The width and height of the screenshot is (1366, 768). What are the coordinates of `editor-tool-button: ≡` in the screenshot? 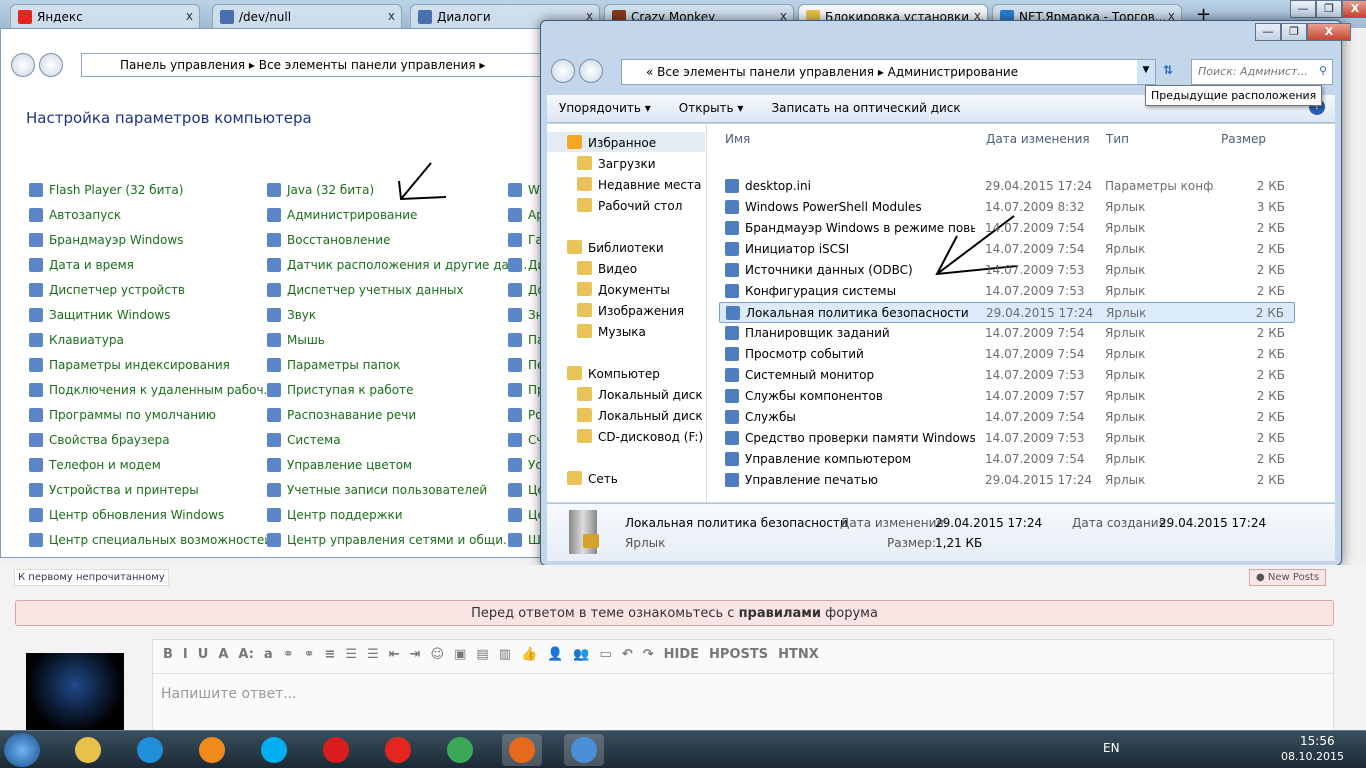 It's located at (330, 656).